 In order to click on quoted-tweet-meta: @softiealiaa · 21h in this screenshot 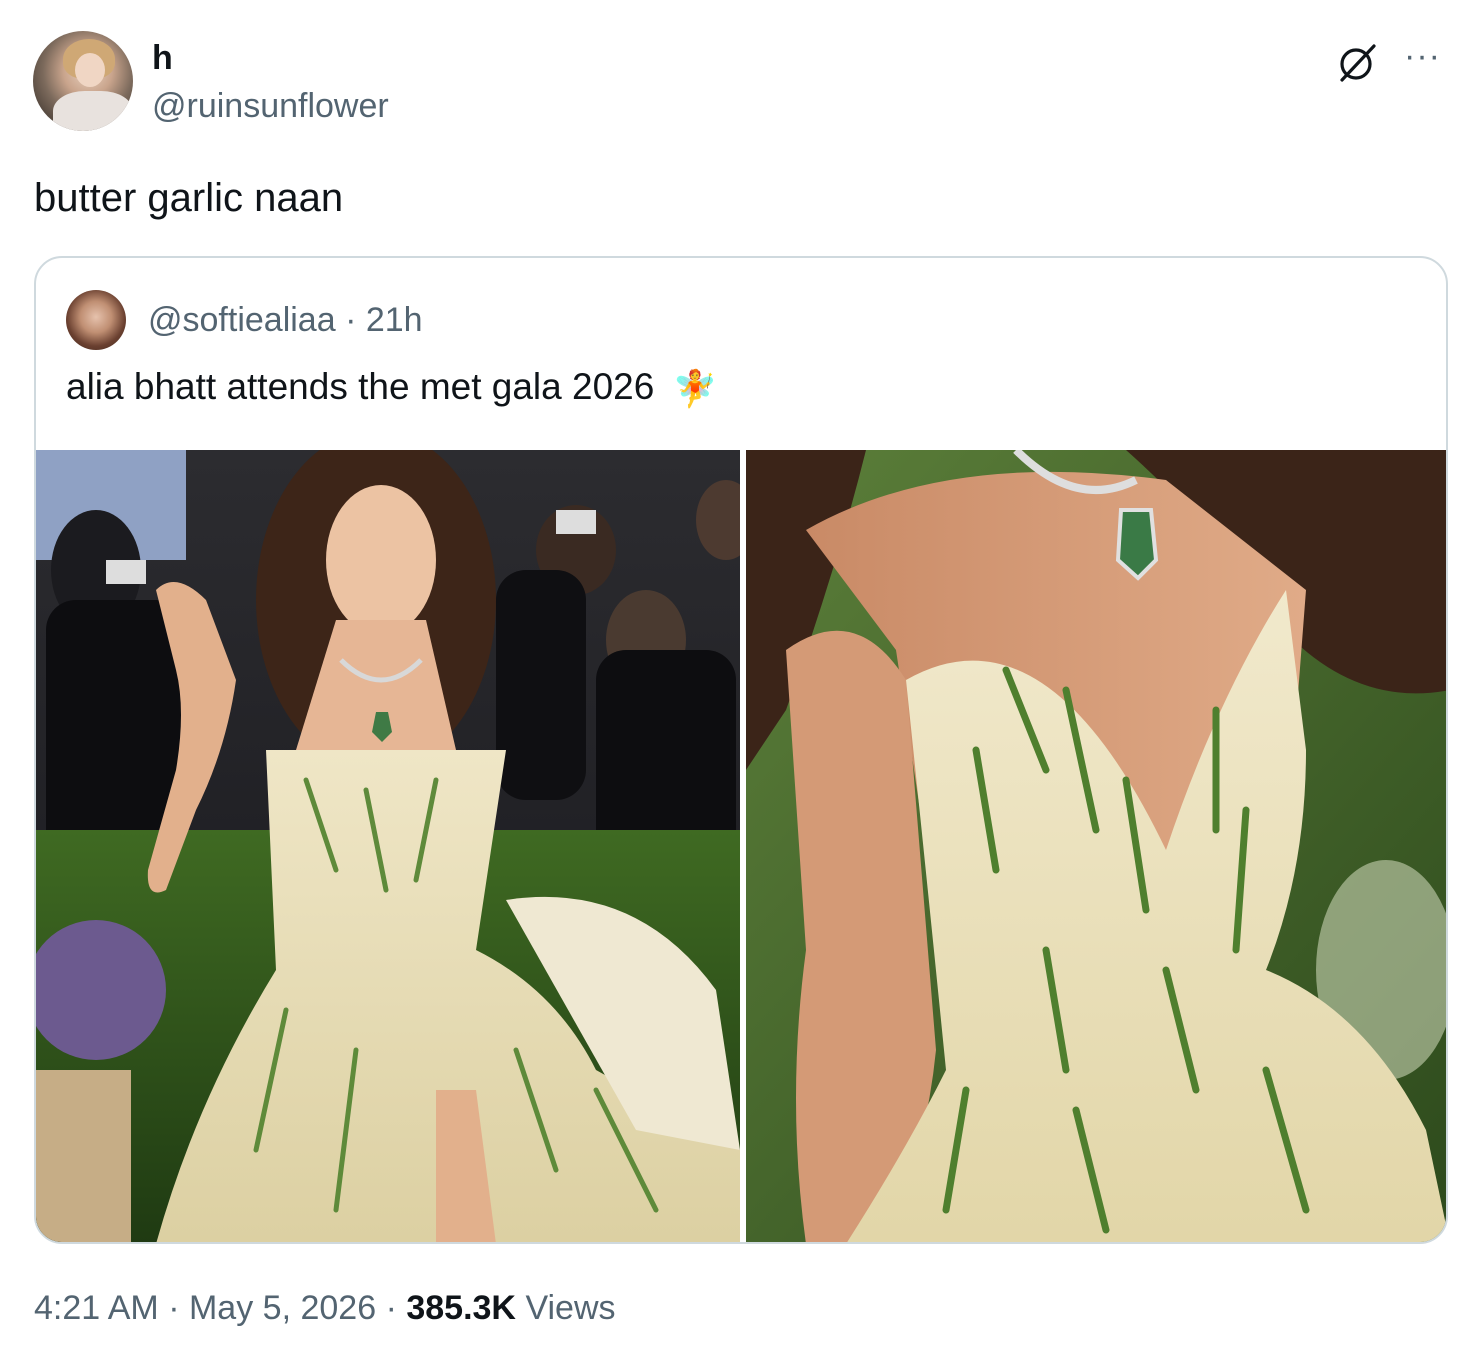, I will do `click(285, 320)`.